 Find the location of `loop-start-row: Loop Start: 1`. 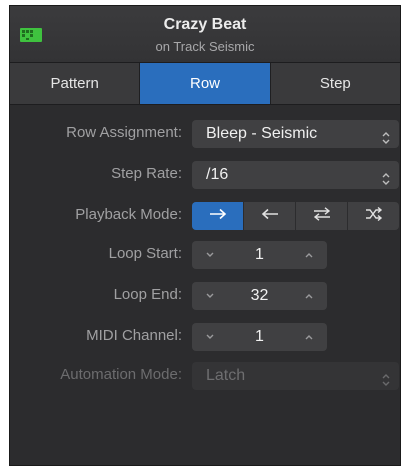

loop-start-row: Loop Start: 1 is located at coordinates (205, 255).